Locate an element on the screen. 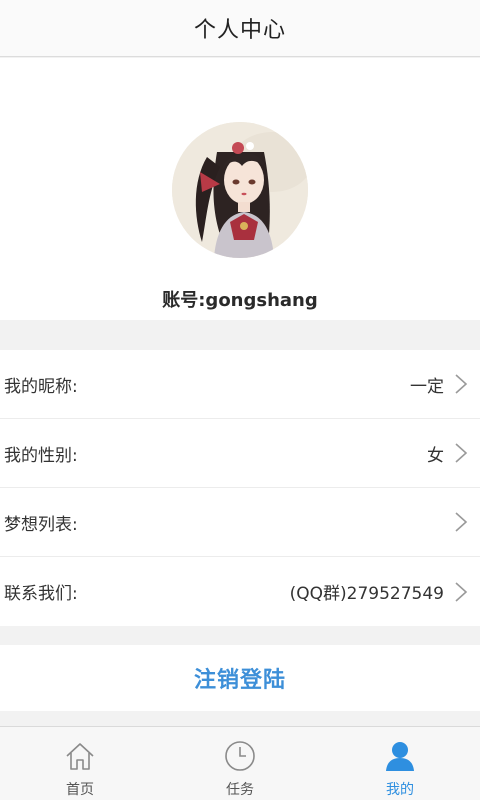 The image size is (480, 800). settings-row-nickname: 我的昵称: 一定 is located at coordinates (240, 384).